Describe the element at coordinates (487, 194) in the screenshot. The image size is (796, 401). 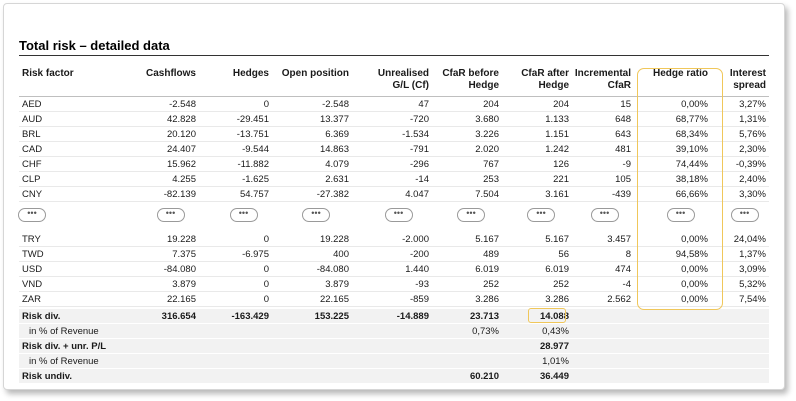
I see `cell-cfar-before: 7.504` at that location.